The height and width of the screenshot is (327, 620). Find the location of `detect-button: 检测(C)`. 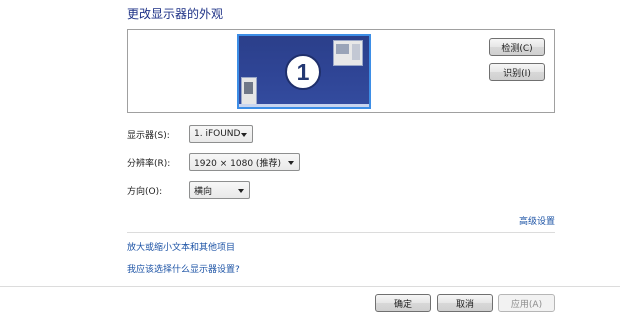

detect-button: 检测(C) is located at coordinates (517, 47).